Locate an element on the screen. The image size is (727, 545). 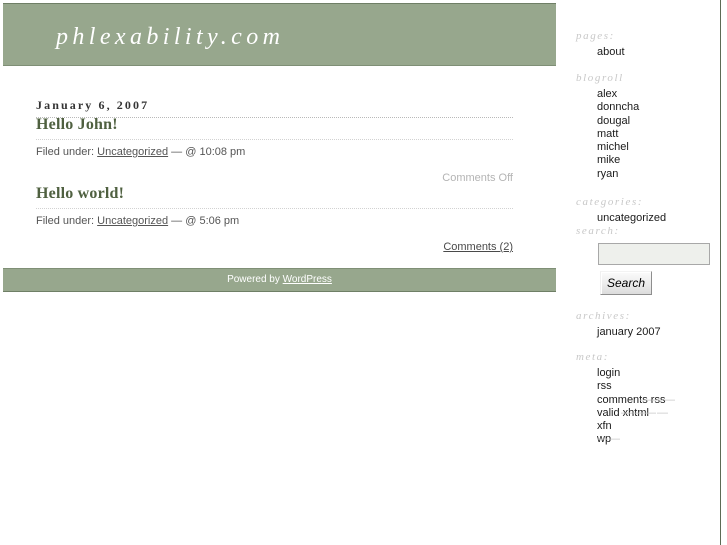
sidebar-section-categories: categories: uncategorized is located at coordinates (648, 210).